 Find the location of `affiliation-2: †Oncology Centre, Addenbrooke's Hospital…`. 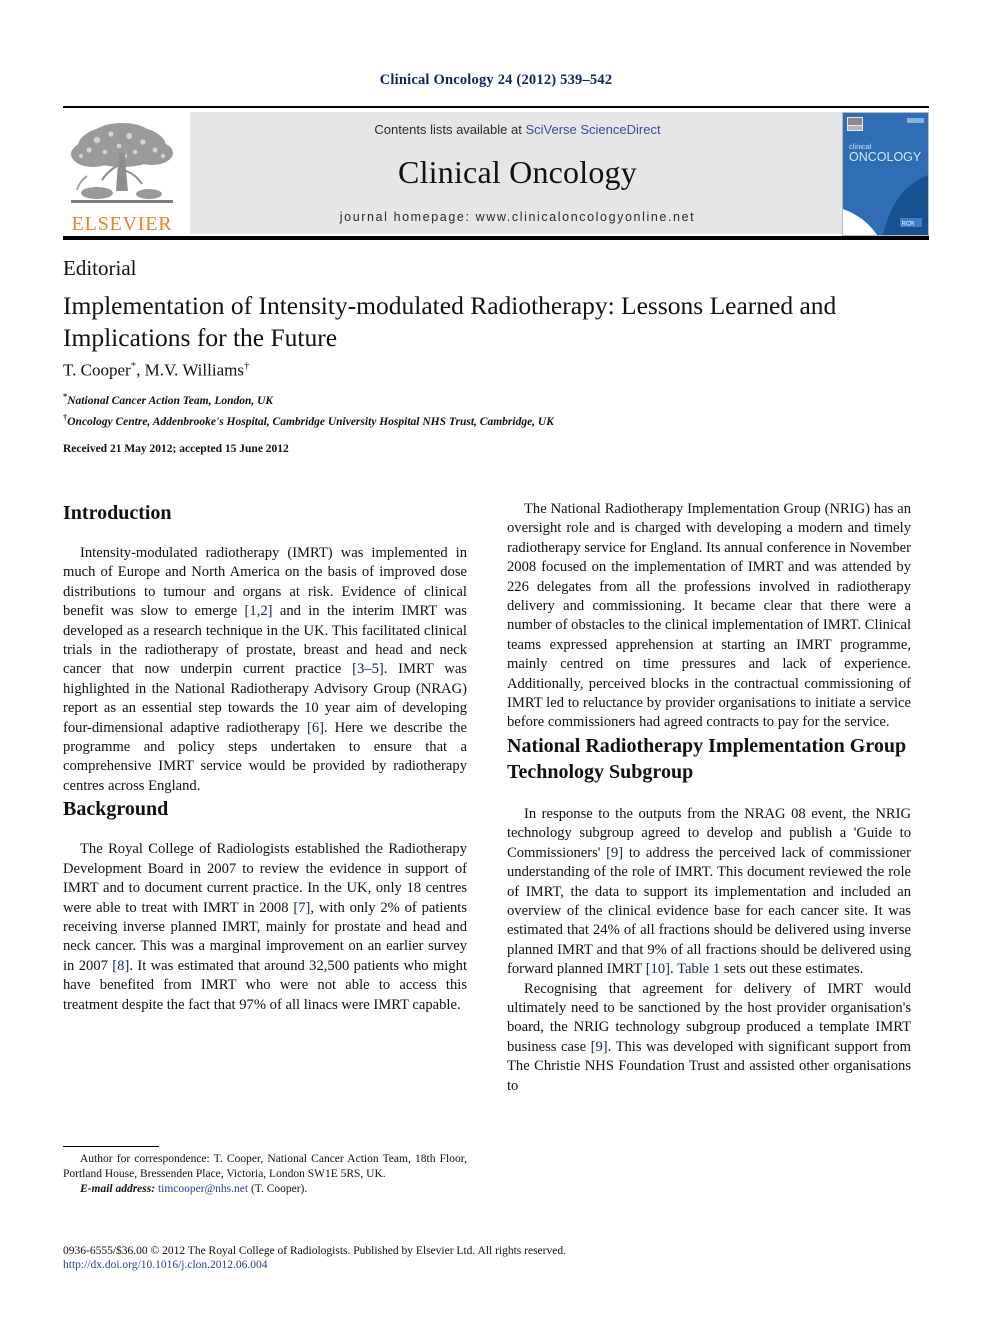

affiliation-2: †Oncology Centre, Addenbrooke's Hospital… is located at coordinates (478, 419).